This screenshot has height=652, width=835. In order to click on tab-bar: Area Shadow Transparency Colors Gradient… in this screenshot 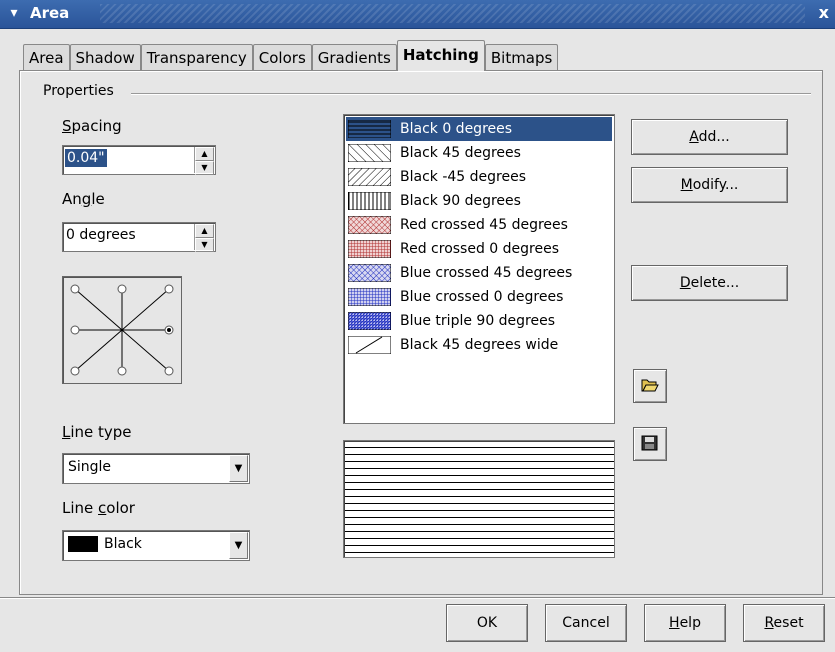, I will do `click(291, 55)`.